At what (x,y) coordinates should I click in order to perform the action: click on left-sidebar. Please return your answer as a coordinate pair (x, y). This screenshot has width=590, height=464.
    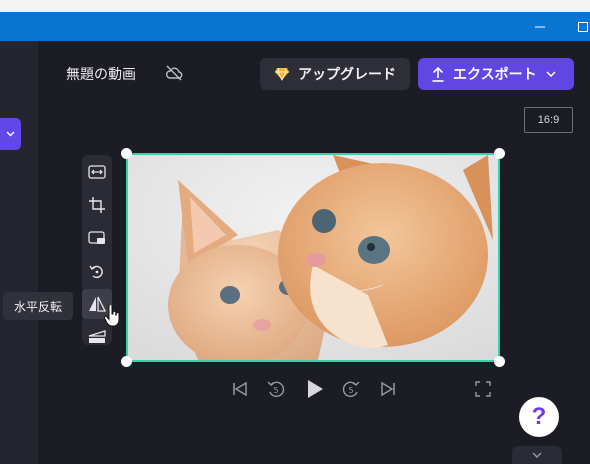
    Looking at the image, I should click on (19, 252).